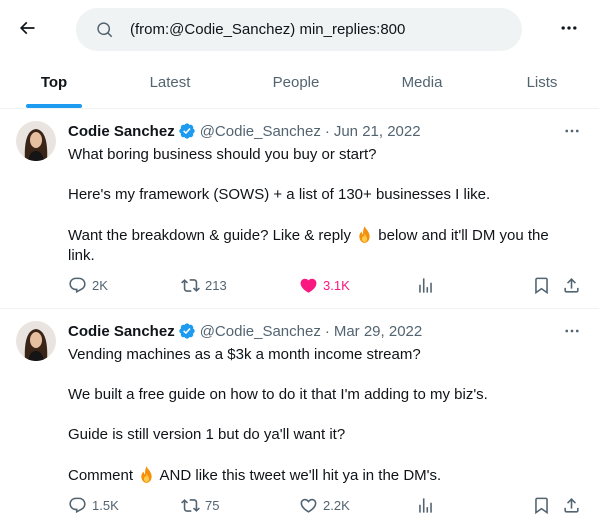  What do you see at coordinates (308, 505) in the screenshot?
I see `heart-outline-icon` at bounding box center [308, 505].